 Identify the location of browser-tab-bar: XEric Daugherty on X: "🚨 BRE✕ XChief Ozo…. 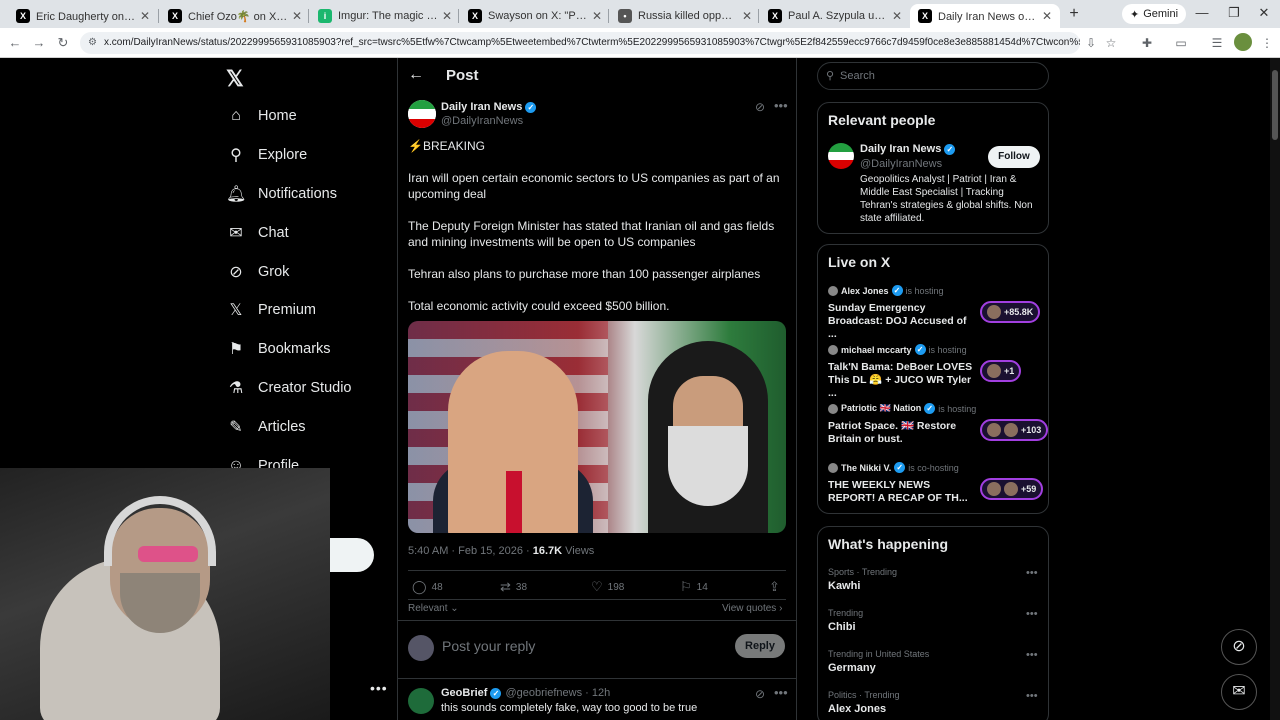
(640, 14).